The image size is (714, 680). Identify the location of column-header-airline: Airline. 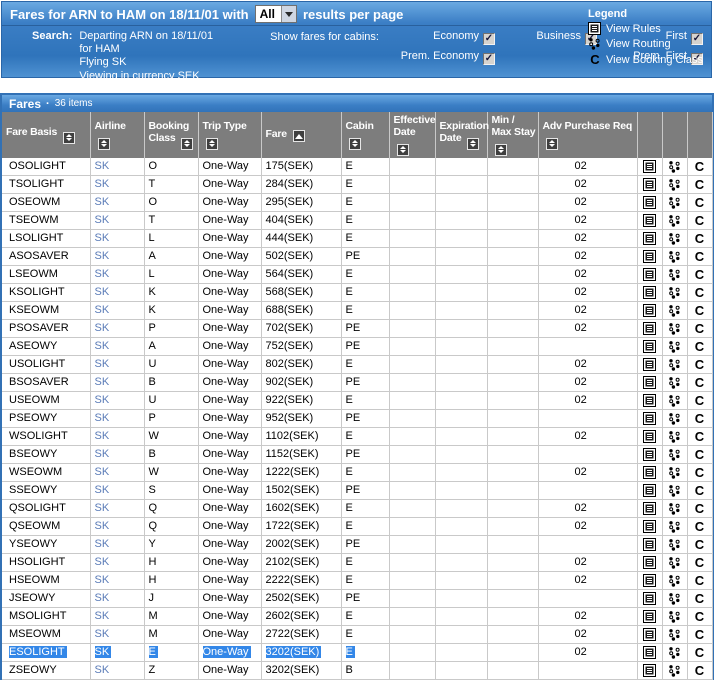
(117, 135).